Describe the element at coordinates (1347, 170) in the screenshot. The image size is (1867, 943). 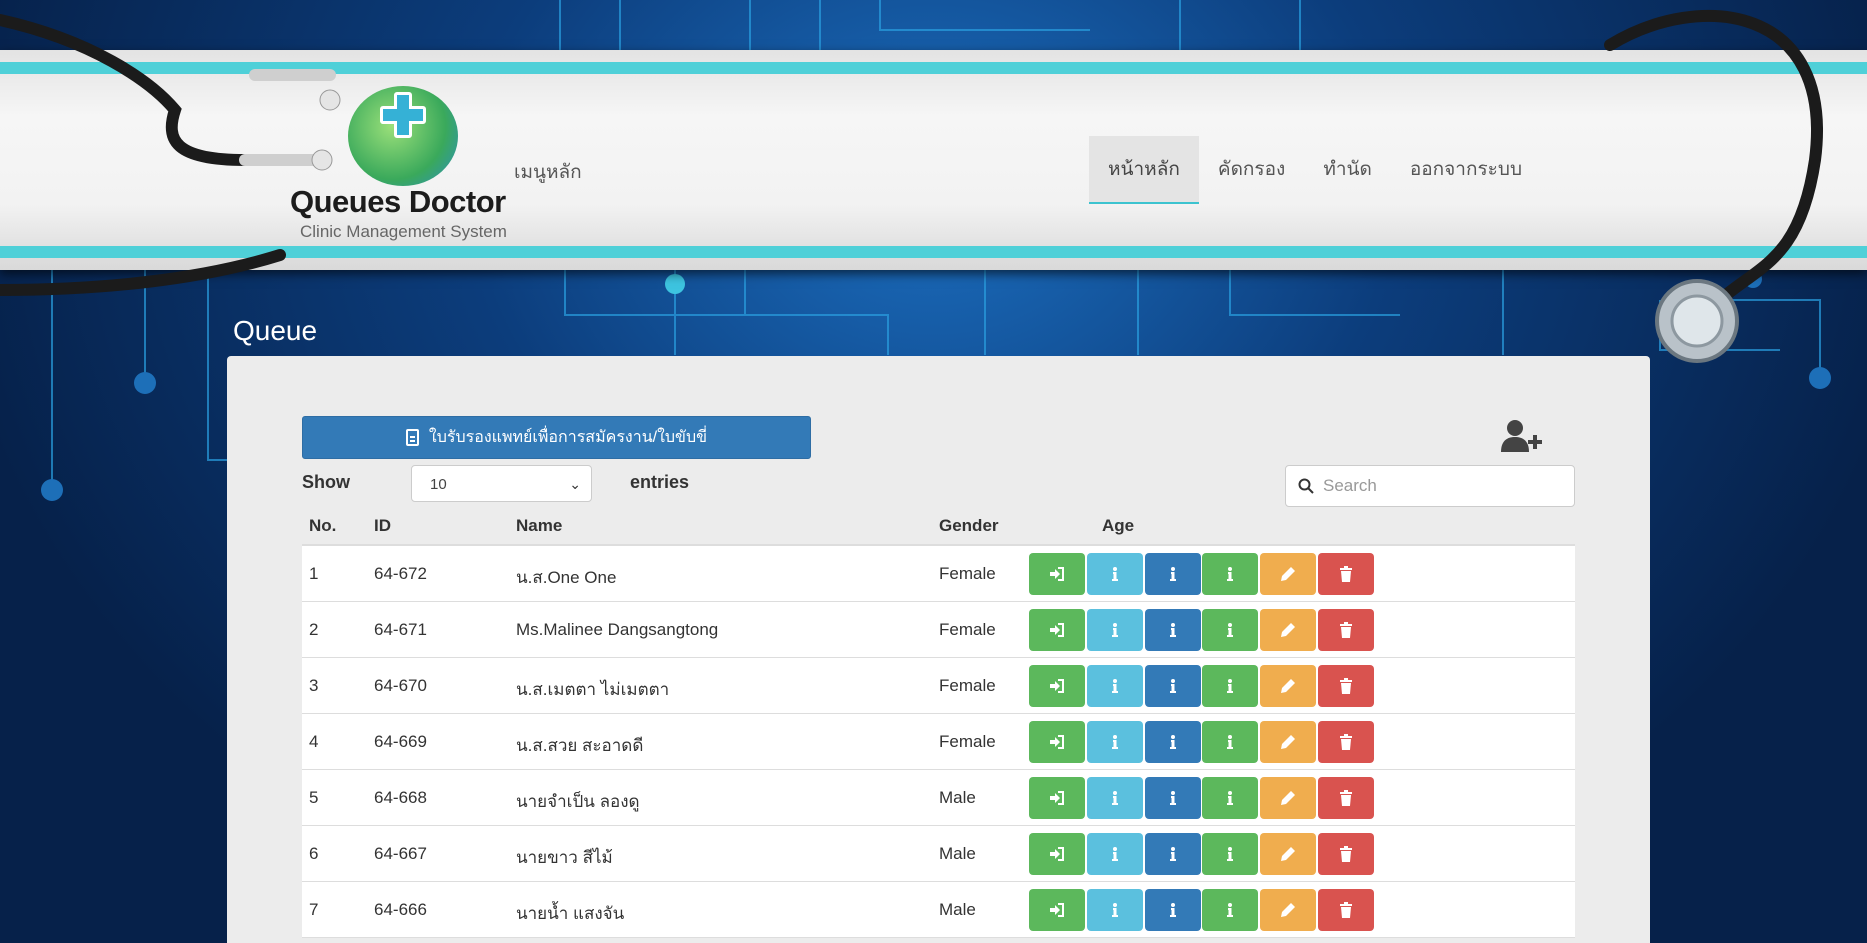
I see `nav-appointment: ทำนัด` at that location.